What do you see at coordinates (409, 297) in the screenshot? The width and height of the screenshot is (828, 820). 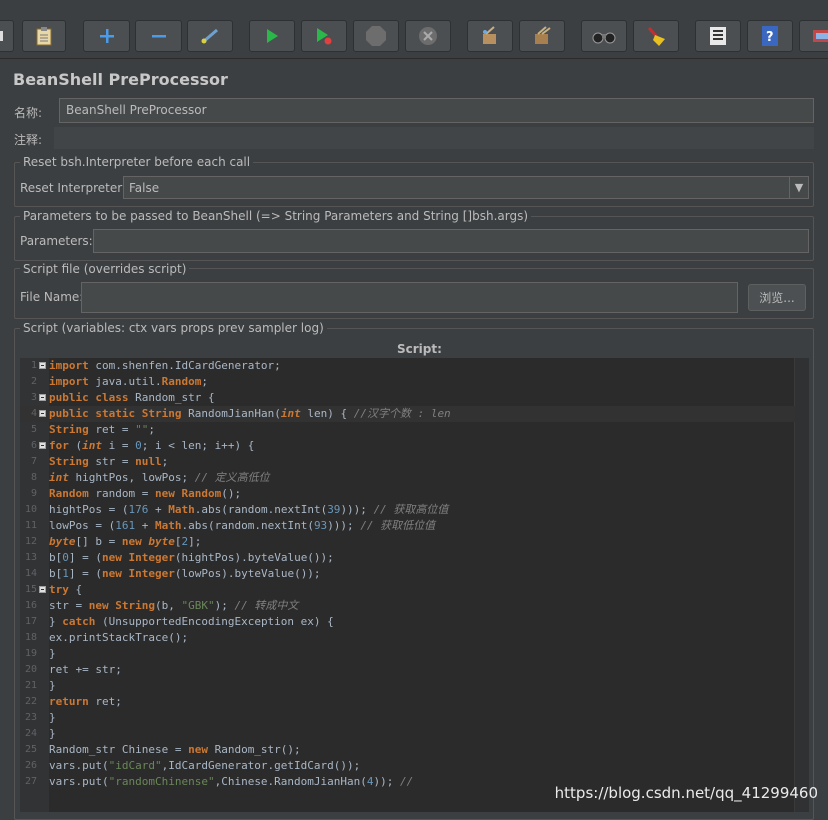 I see `file-name-field` at bounding box center [409, 297].